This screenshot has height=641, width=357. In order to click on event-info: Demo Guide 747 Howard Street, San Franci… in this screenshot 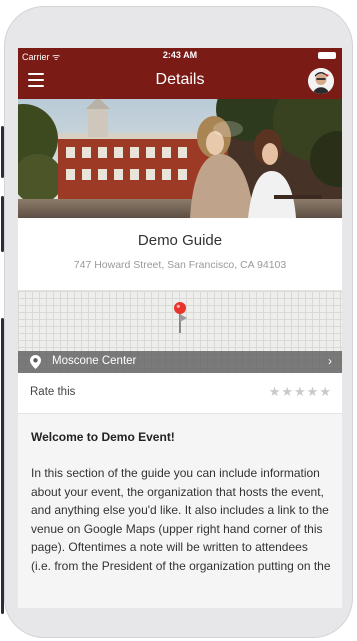, I will do `click(180, 254)`.